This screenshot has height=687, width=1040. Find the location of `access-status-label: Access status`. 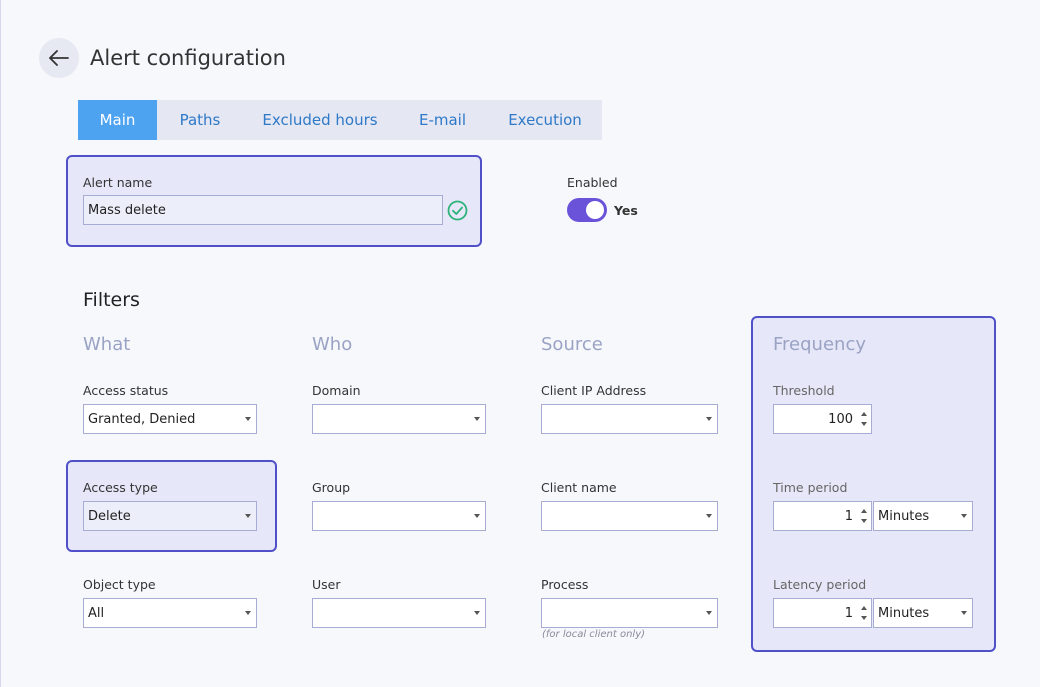

access-status-label: Access status is located at coordinates (126, 390).